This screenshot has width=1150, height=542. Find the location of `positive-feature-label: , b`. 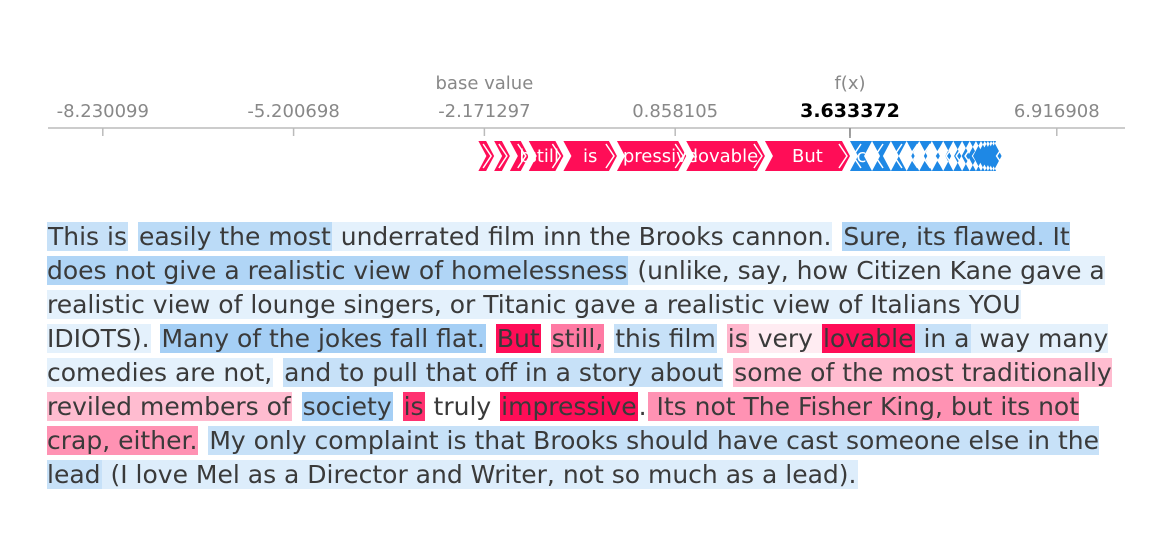

positive-feature-label: , b is located at coordinates (519, 156).